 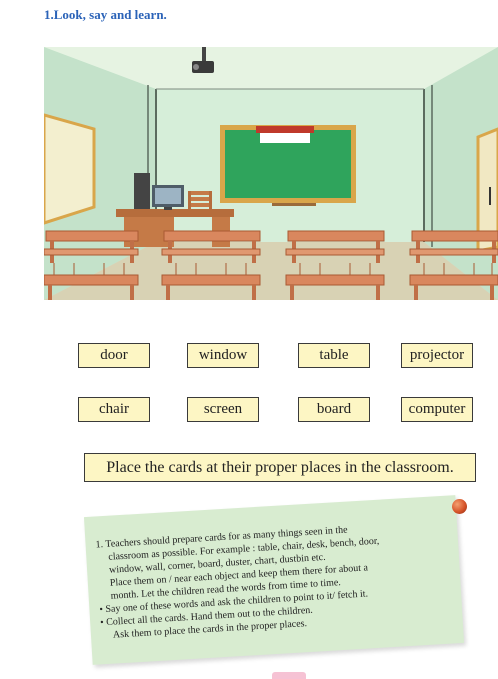 What do you see at coordinates (105, 14) in the screenshot?
I see `exercise-heading: 1.Look, say and learn.` at bounding box center [105, 14].